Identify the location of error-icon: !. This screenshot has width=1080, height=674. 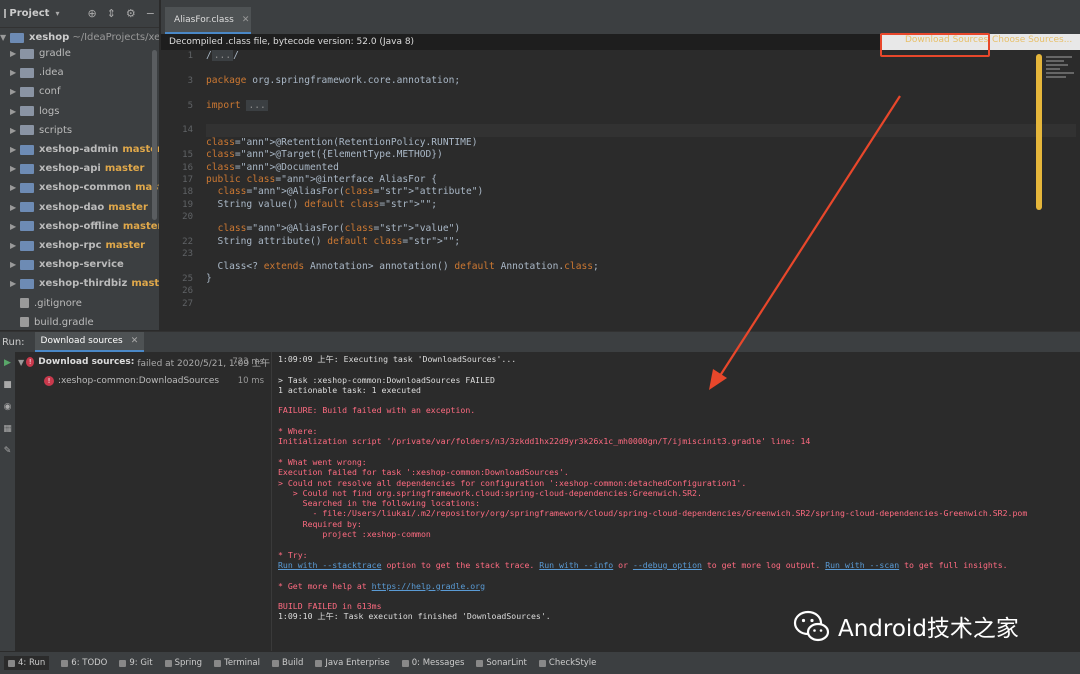
(30, 362).